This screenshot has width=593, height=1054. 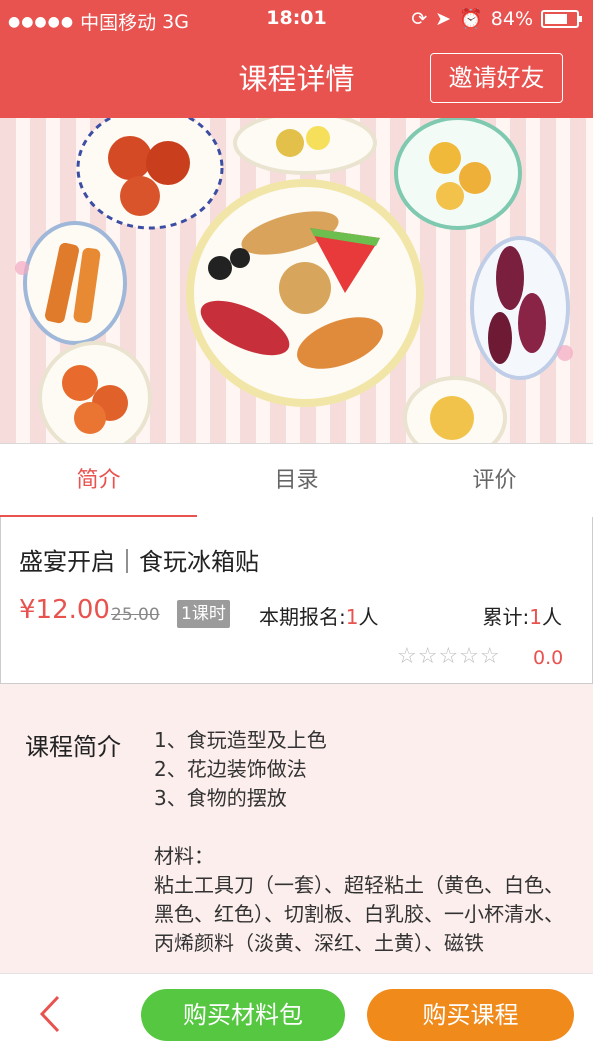 What do you see at coordinates (511, 18) in the screenshot?
I see `battery-percent: 84%` at bounding box center [511, 18].